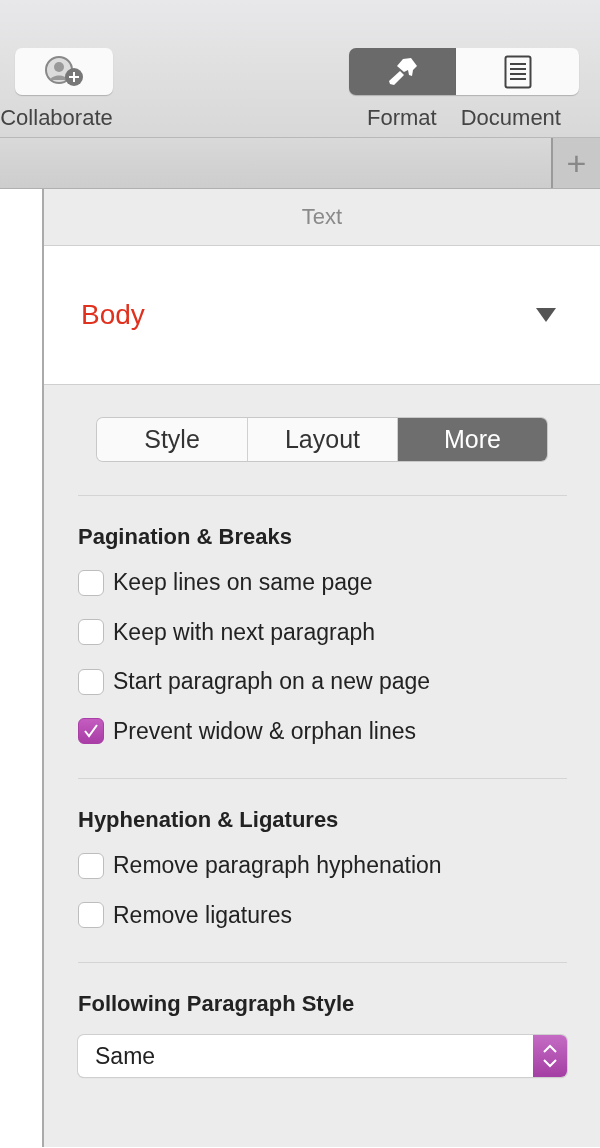 This screenshot has width=600, height=1148. I want to click on paragraph-style-menu: Body, so click(322, 315).